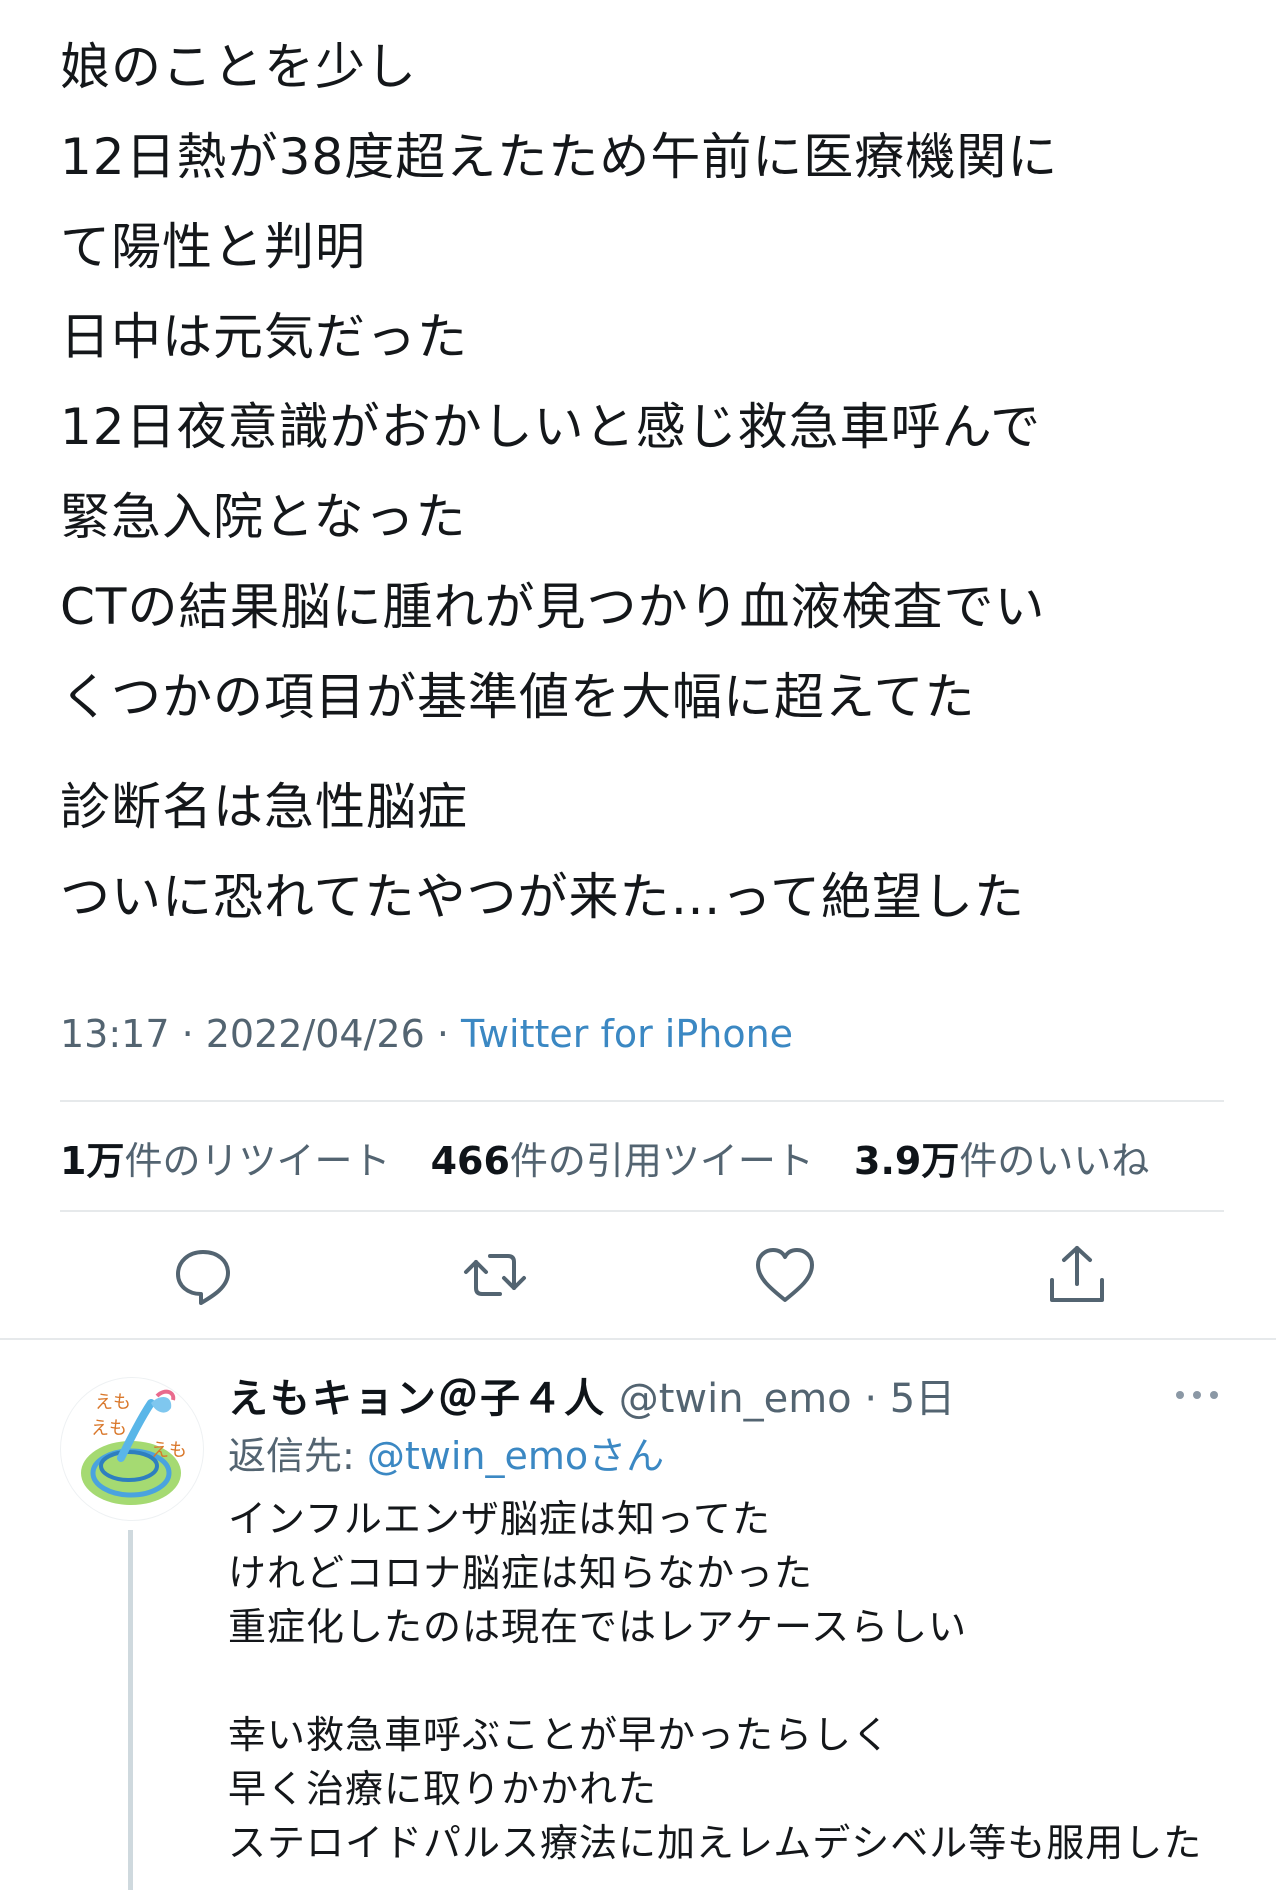 This screenshot has height=1890, width=1276. I want to click on tweet-stats: 1万件のリツイート 466件の引用ツイート 3.9万件のいいね, so click(618, 1157).